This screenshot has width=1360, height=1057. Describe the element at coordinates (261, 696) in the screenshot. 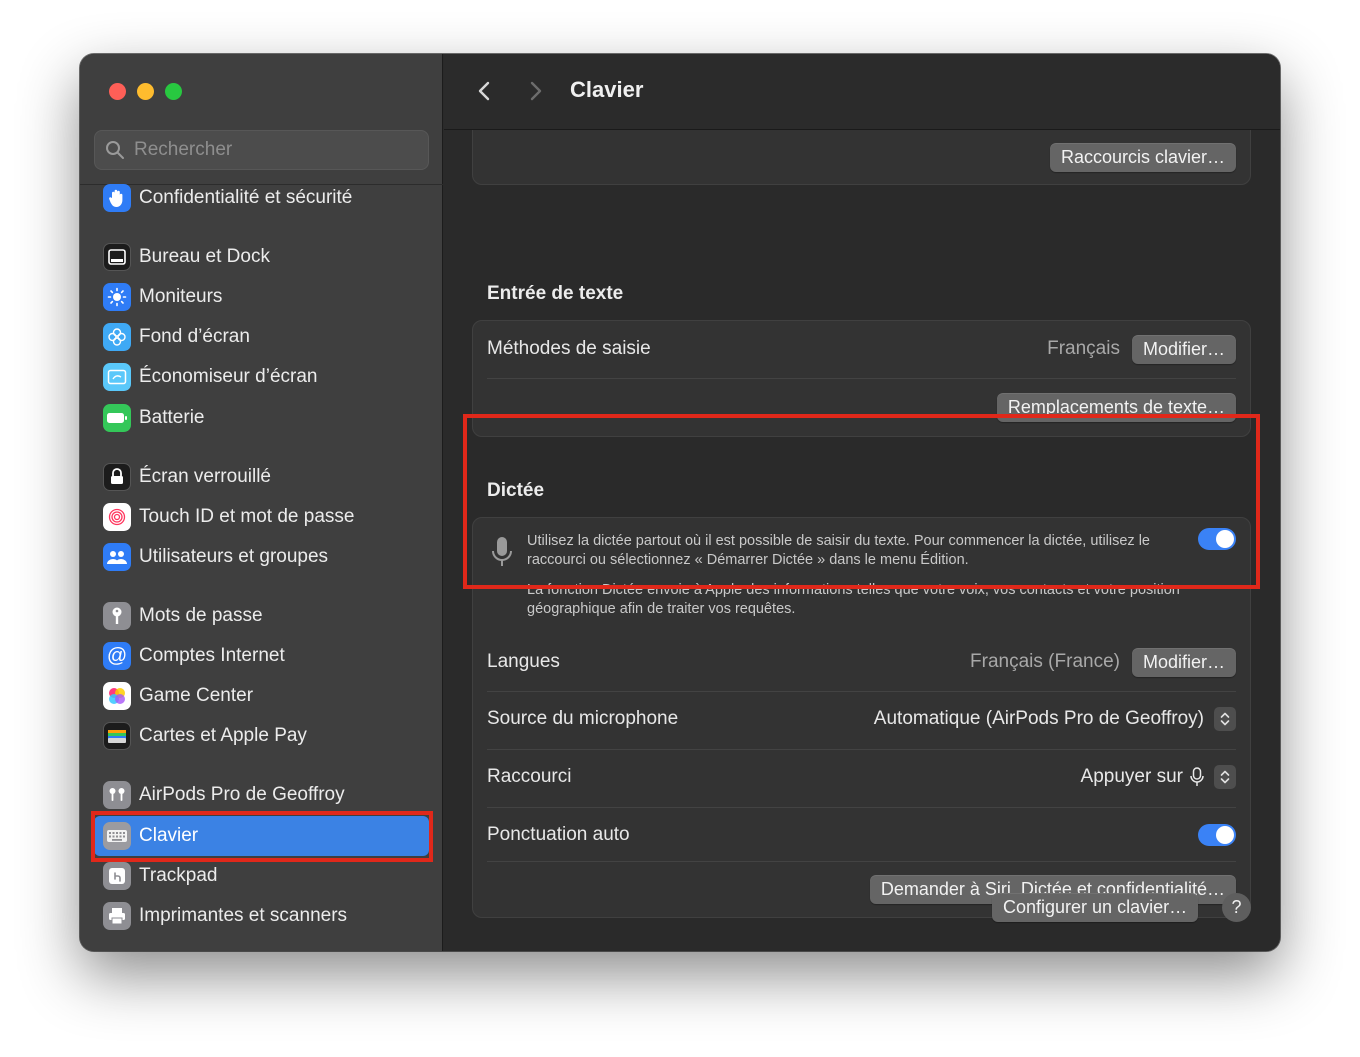

I see `sidebar-item-game-center: Game Center` at that location.